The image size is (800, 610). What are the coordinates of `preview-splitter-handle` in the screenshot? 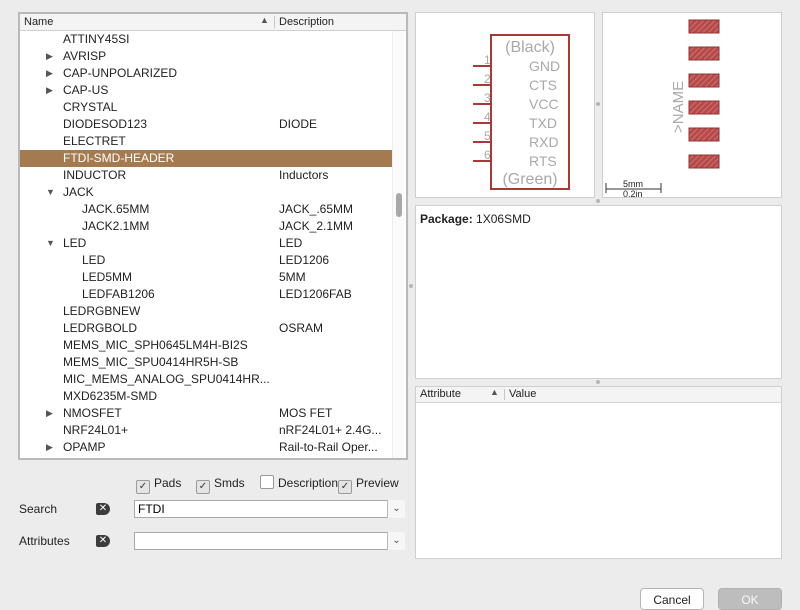 It's located at (598, 104).